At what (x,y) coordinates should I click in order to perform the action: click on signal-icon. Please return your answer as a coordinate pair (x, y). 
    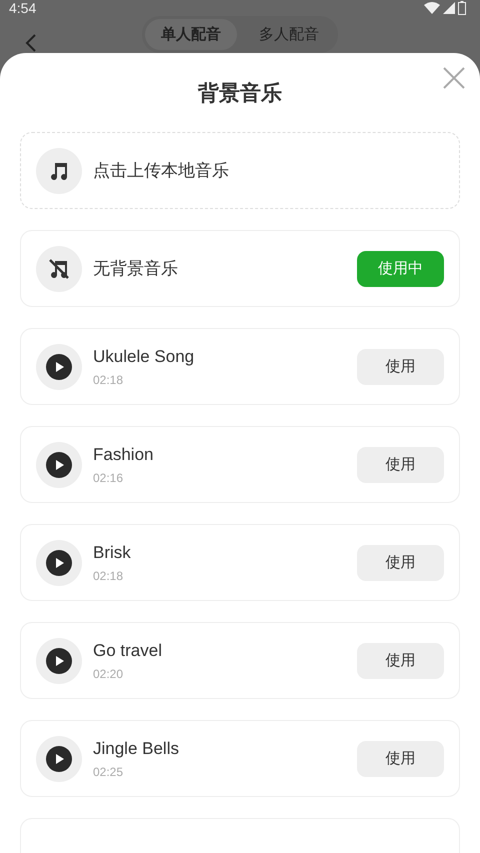
    Looking at the image, I should click on (449, 8).